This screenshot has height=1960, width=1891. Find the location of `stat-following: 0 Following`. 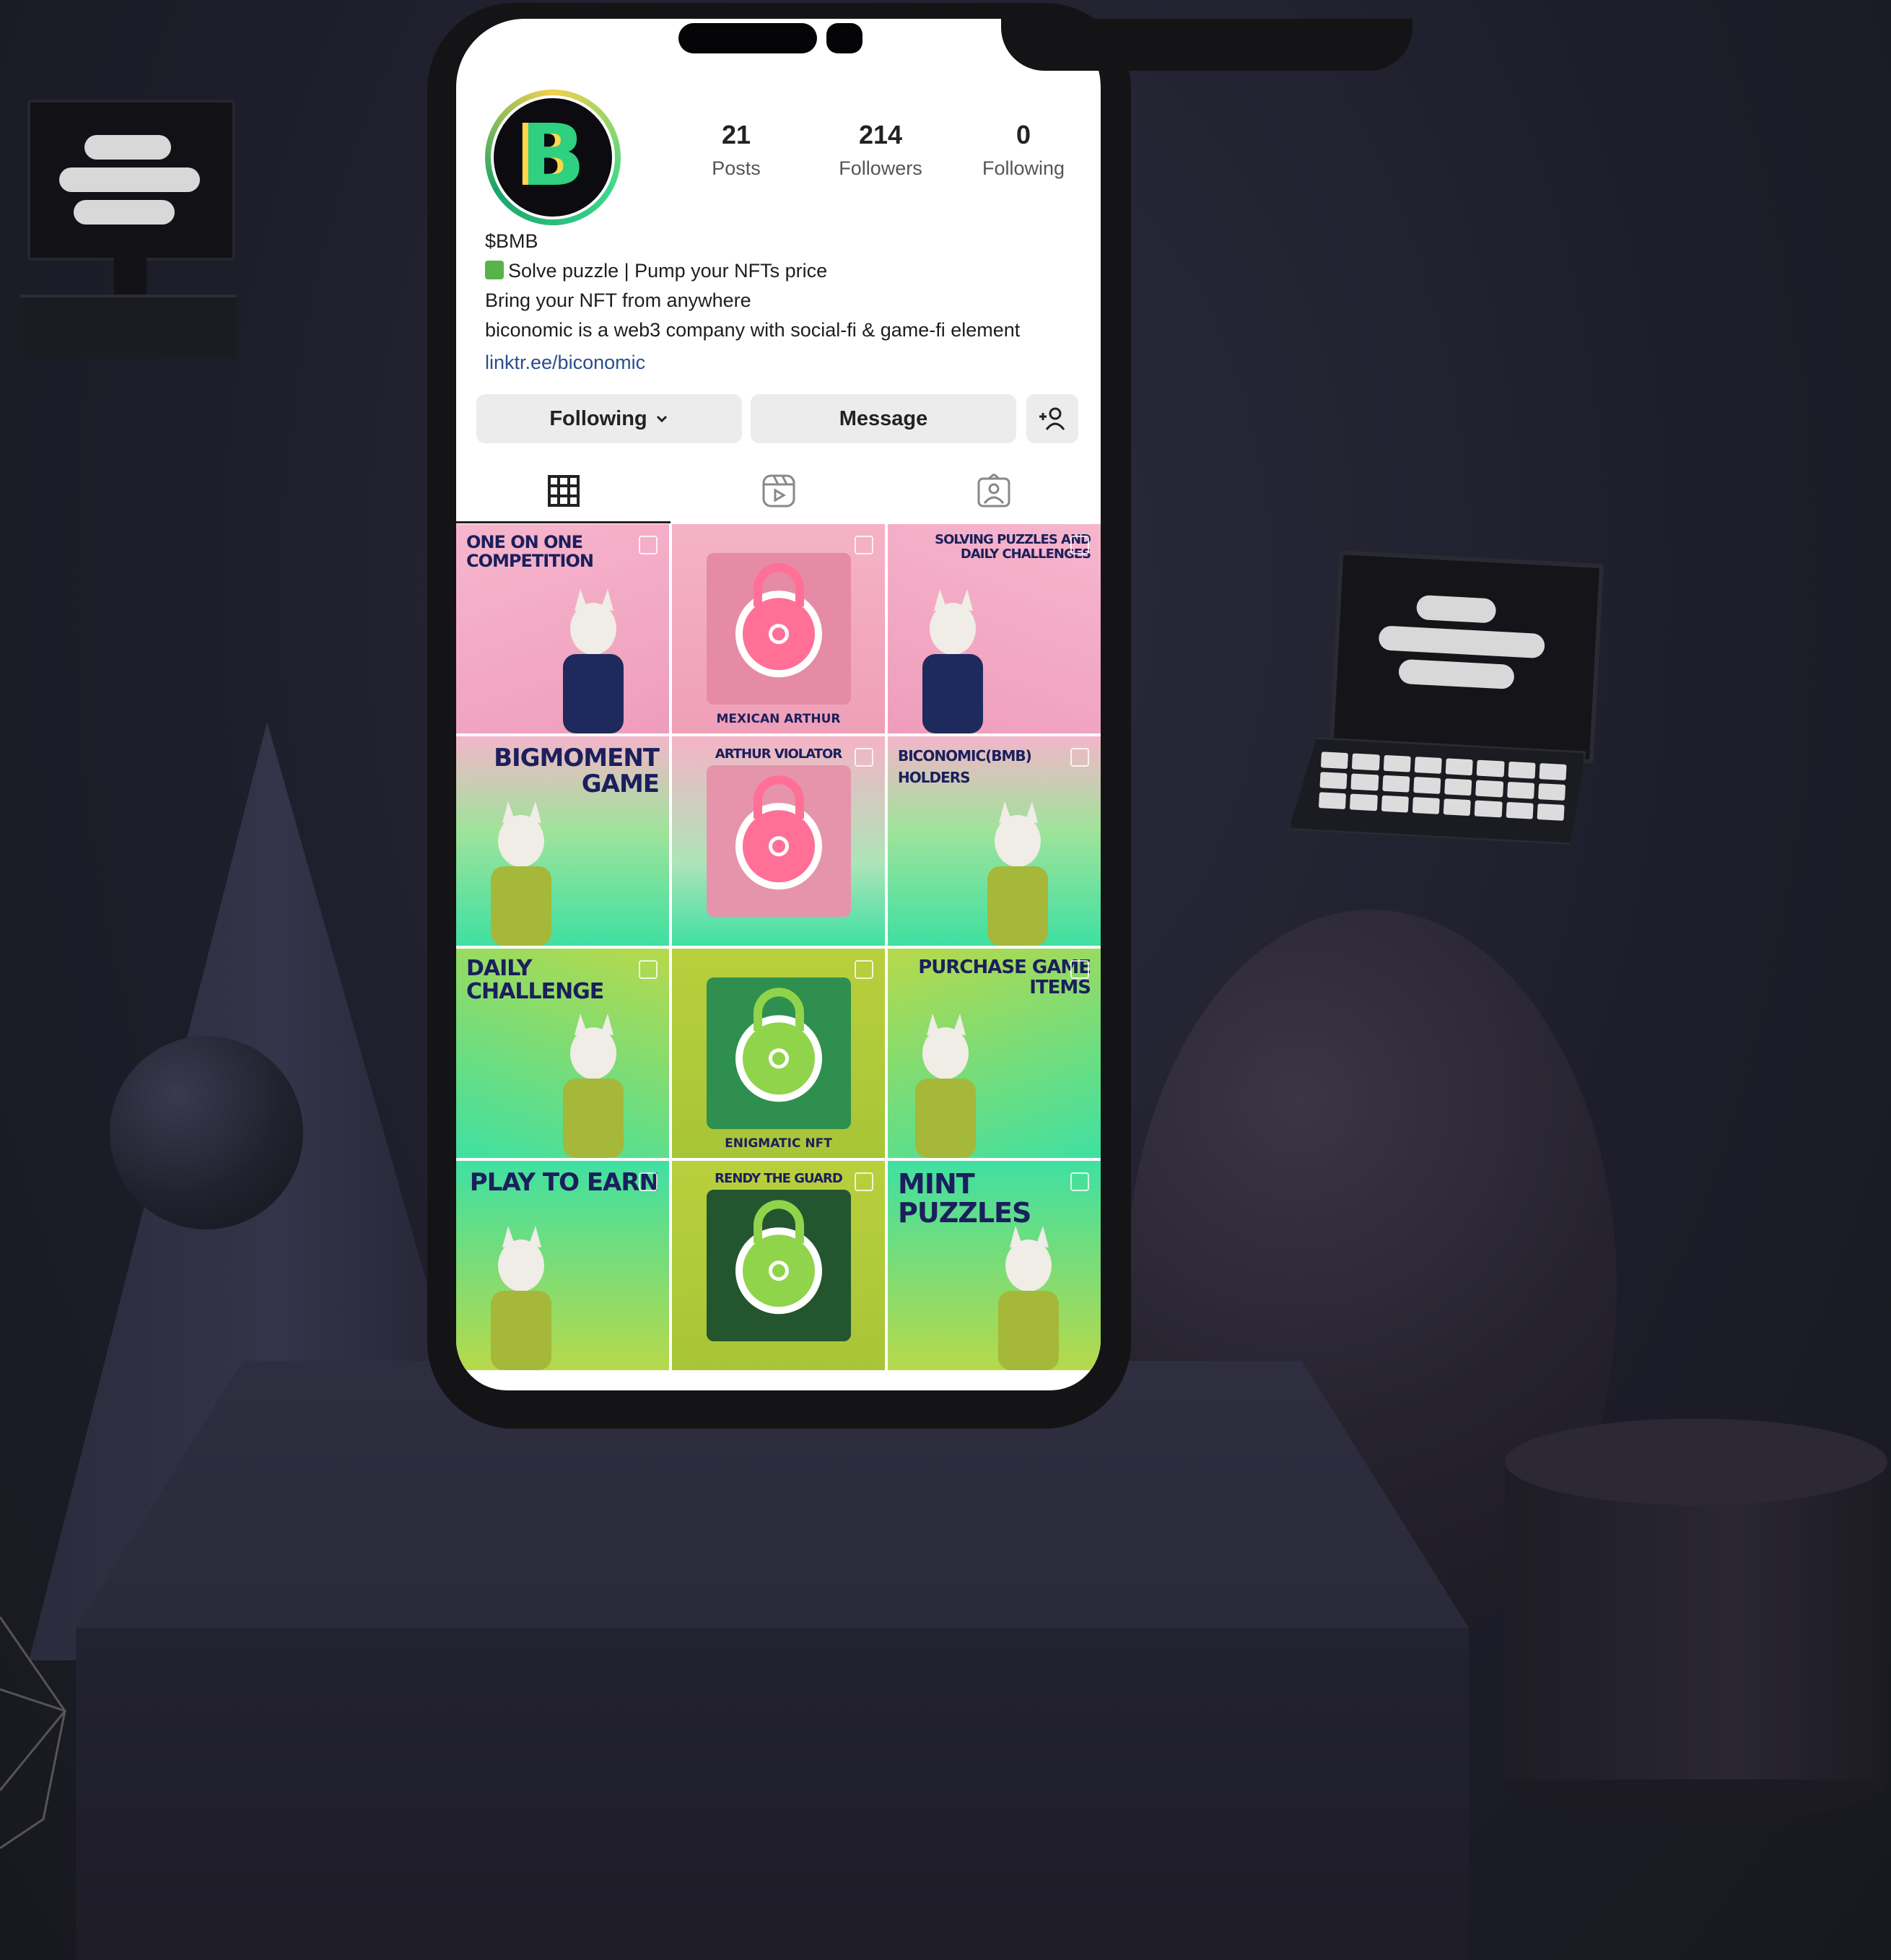

stat-following: 0 Following is located at coordinates (1023, 150).